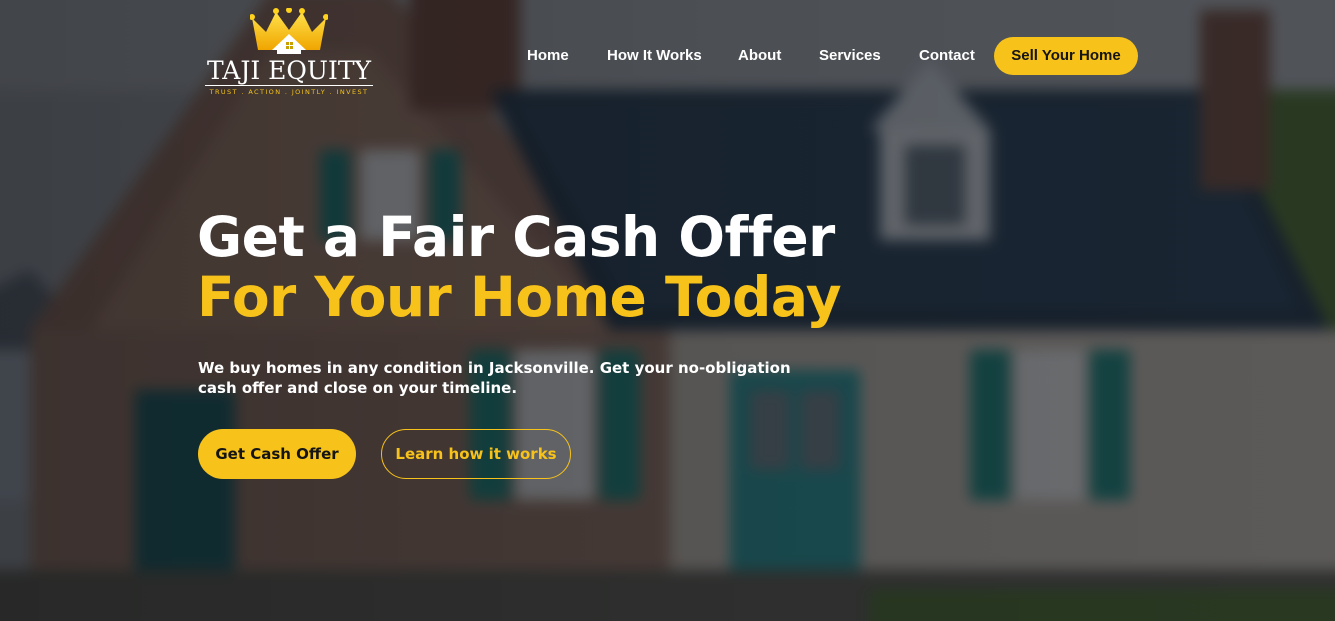  Describe the element at coordinates (476, 454) in the screenshot. I see `learn-how-it-works-button: Learn how it works` at that location.